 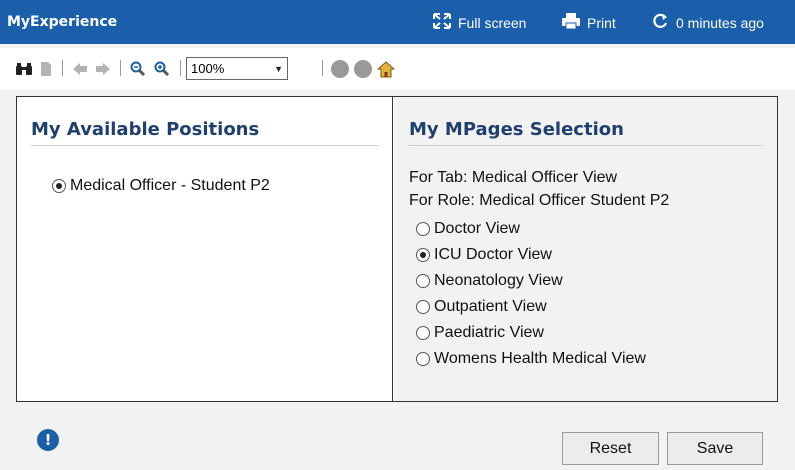 I want to click on reset-button: Reset, so click(x=610, y=448).